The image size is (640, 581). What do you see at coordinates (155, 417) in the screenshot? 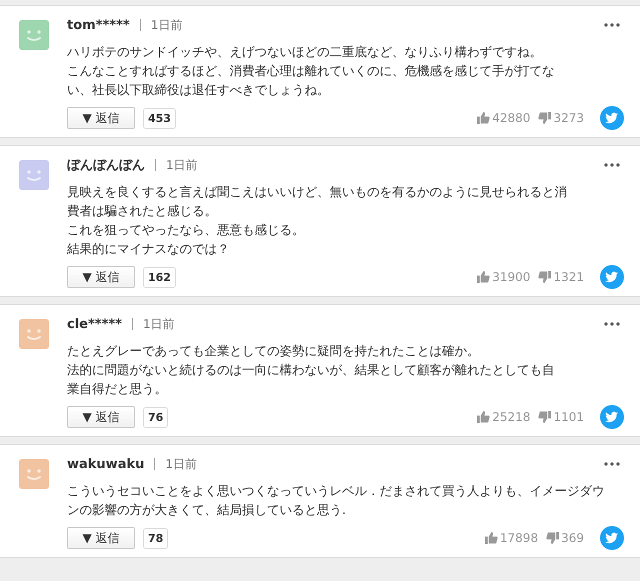
I see `reply-count: 76` at bounding box center [155, 417].